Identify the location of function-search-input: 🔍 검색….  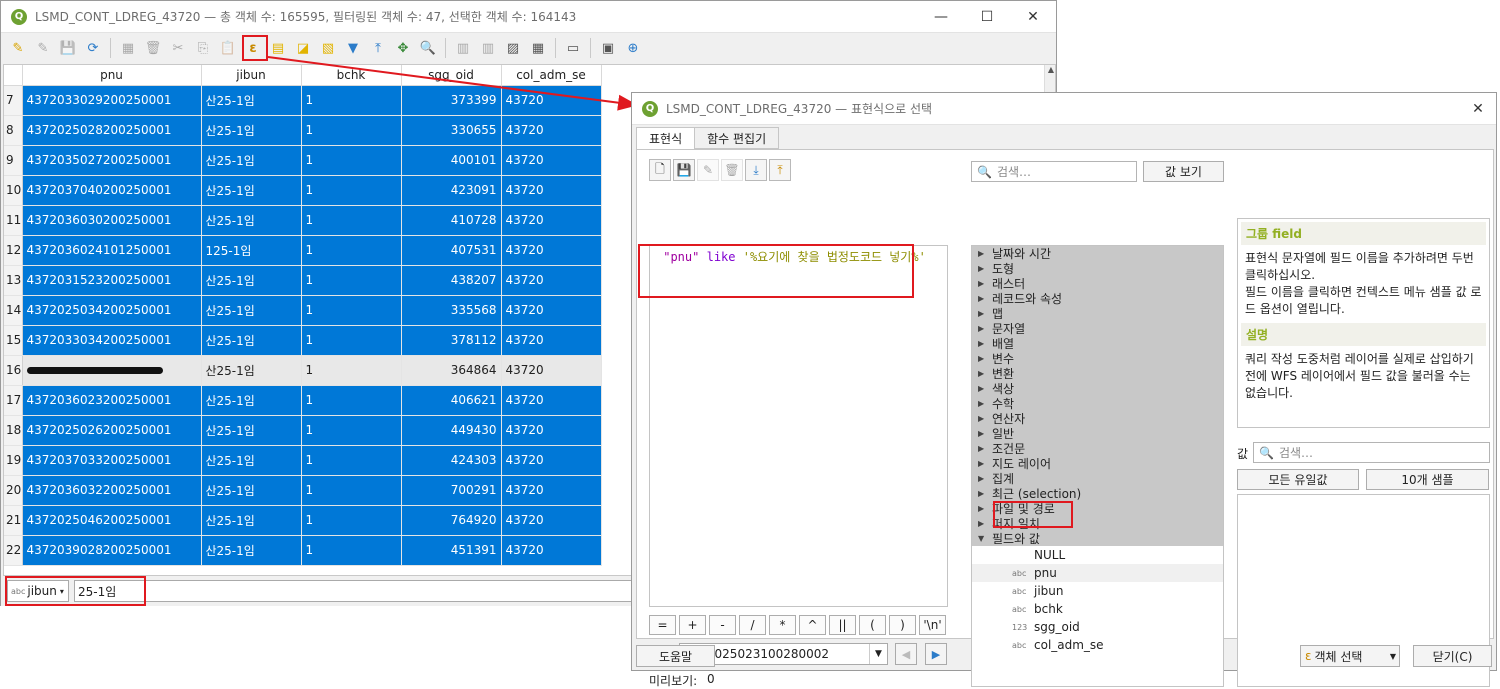
(1054, 171).